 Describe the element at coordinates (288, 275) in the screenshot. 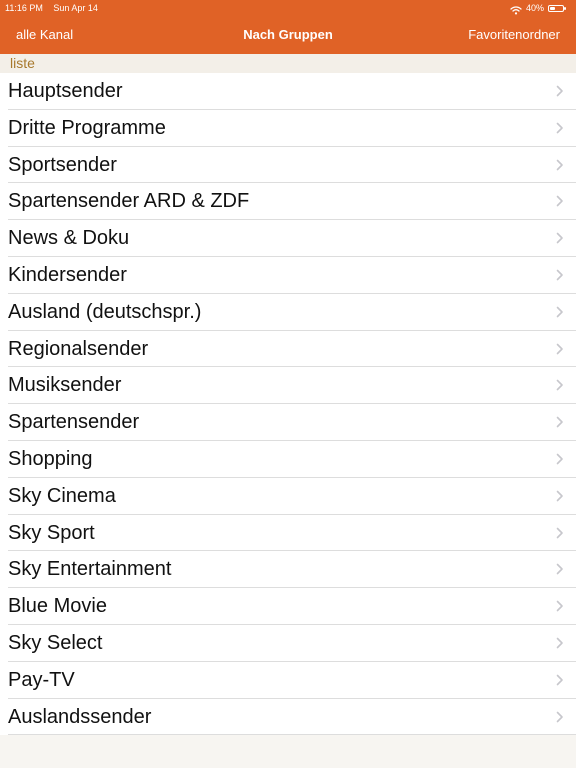

I see `list-item: Kindersender` at that location.